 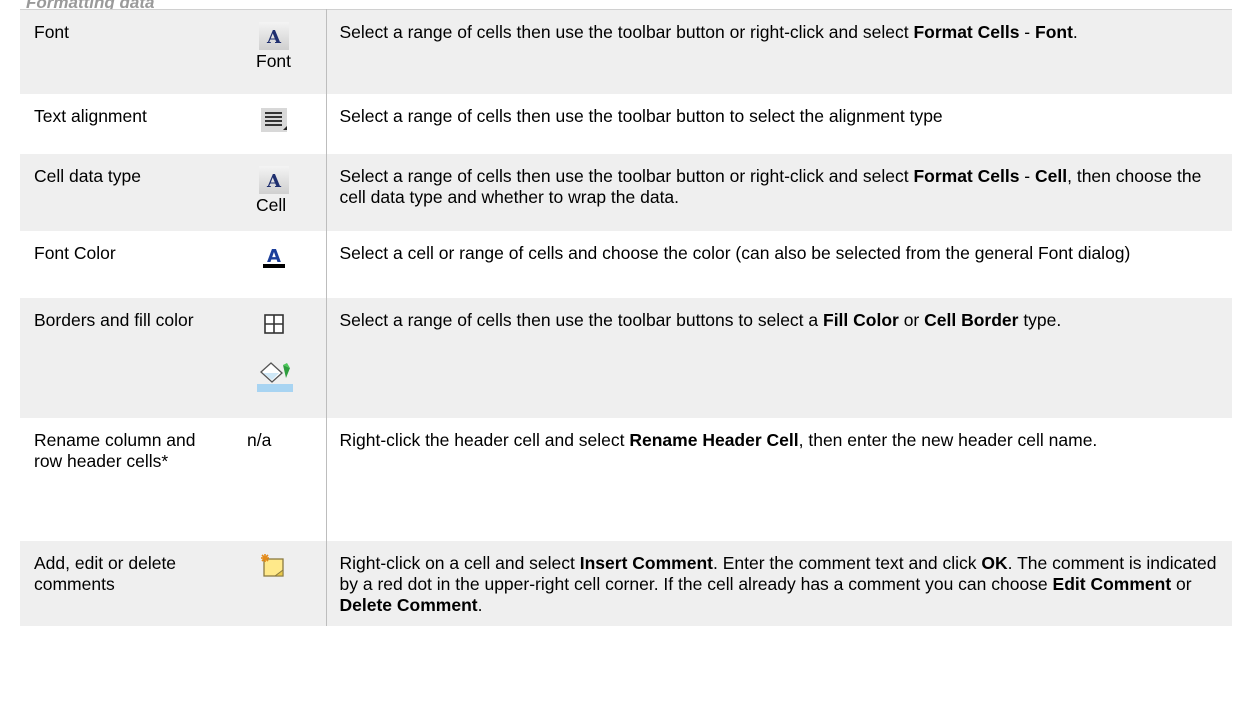 I want to click on toolbar-icon-cell: A, so click(x=282, y=264).